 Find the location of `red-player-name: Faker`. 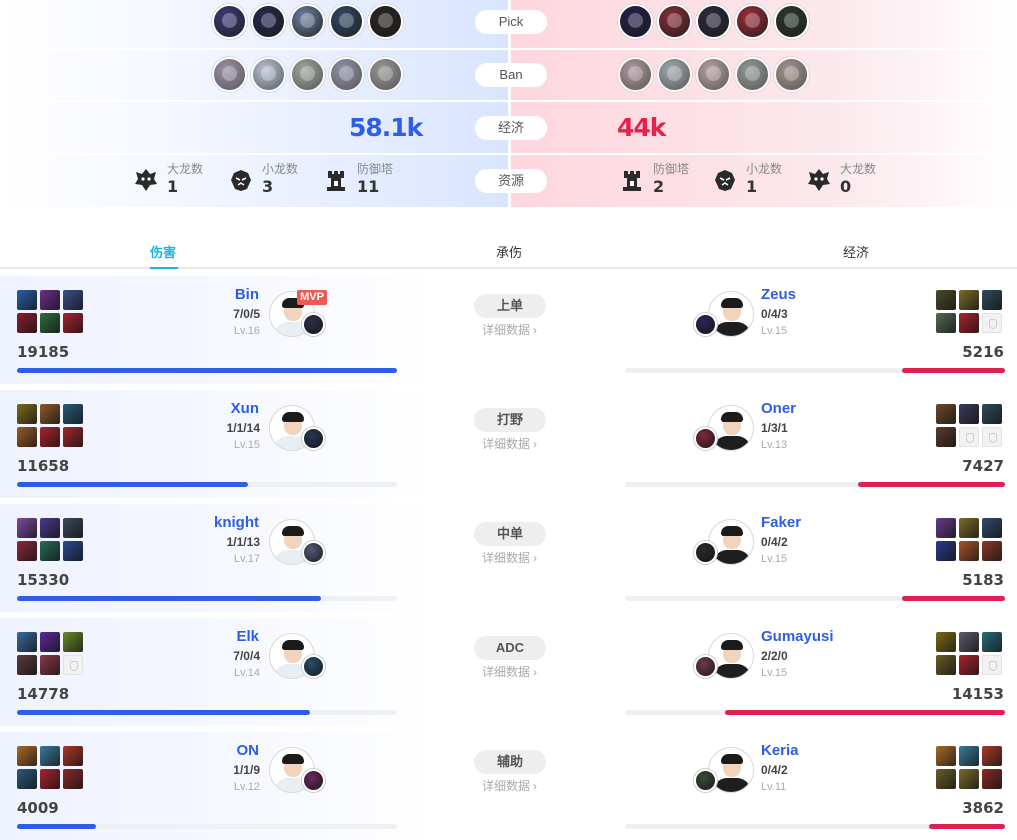

red-player-name: Faker is located at coordinates (781, 522).